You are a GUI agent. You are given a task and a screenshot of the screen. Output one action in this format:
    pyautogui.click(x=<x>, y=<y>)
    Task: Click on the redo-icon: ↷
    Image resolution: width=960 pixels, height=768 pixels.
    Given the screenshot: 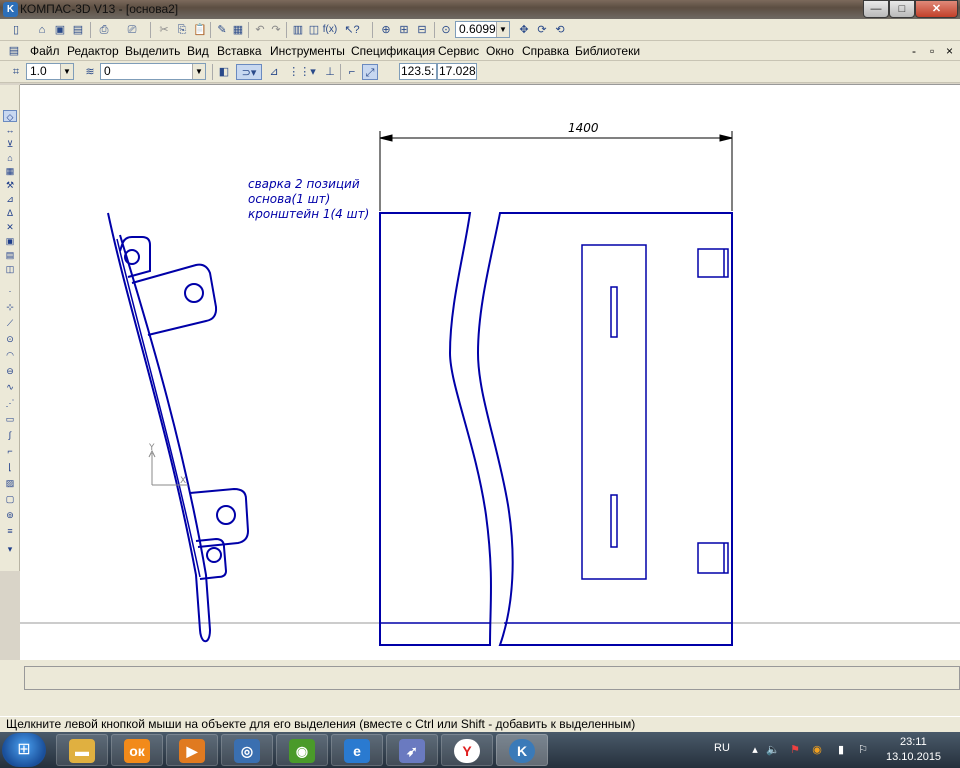 What is the action you would take?
    pyautogui.click(x=276, y=30)
    